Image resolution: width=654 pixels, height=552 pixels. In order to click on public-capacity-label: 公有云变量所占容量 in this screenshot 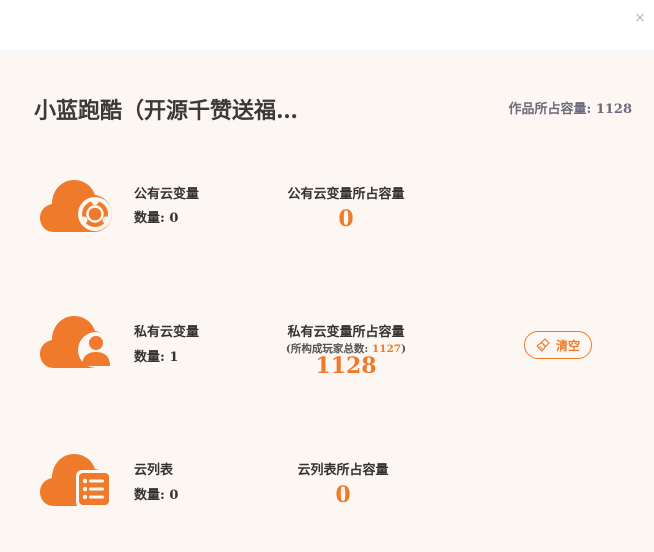, I will do `click(346, 194)`.